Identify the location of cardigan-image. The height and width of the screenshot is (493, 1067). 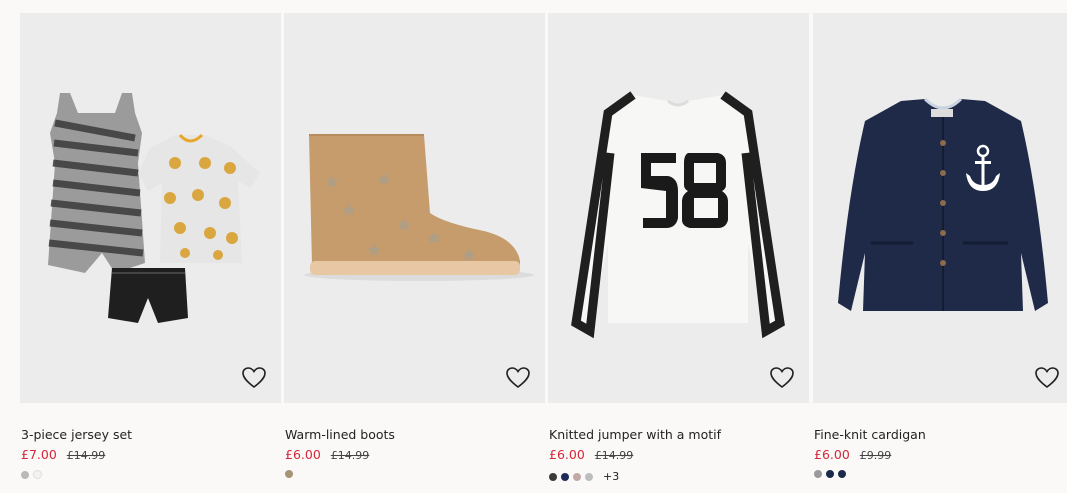
(943, 204).